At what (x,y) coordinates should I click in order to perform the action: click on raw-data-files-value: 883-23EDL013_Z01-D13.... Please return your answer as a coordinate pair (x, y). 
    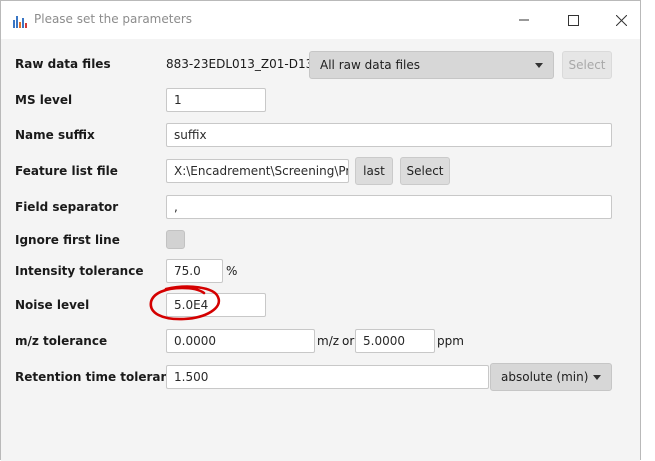
    Looking at the image, I should click on (245, 64).